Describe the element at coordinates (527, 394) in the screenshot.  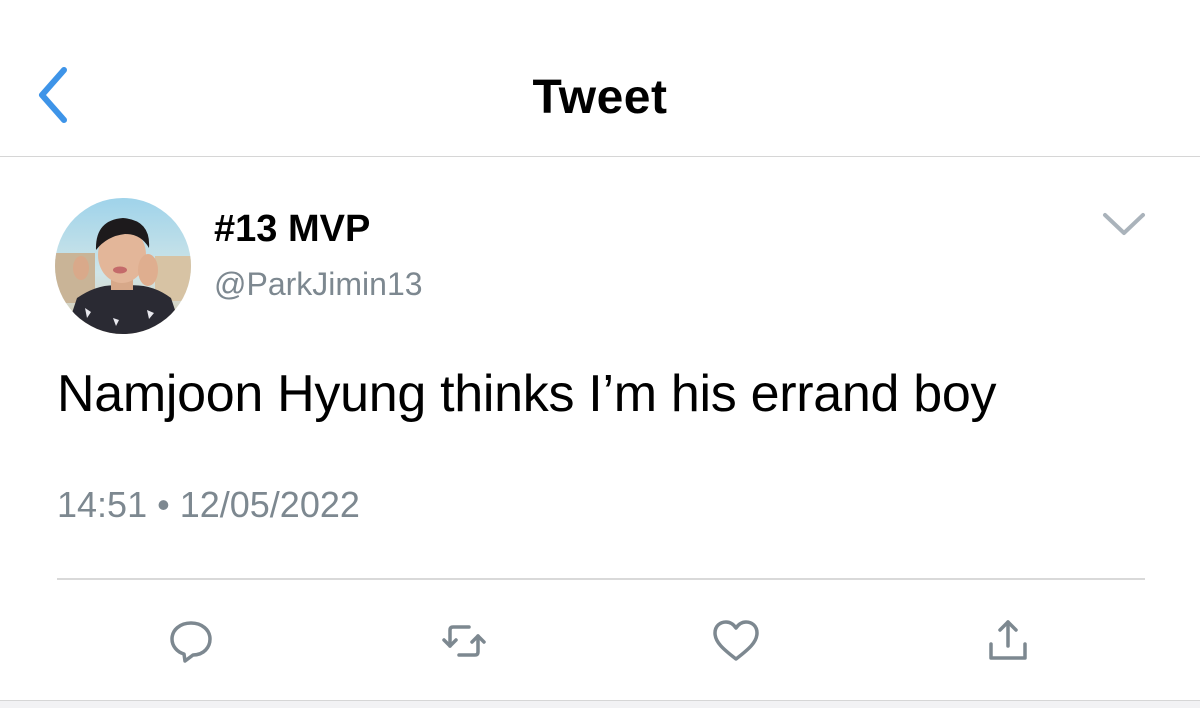
I see `tweet-text: Namjoon Hyung thinks I’m his errand boy` at that location.